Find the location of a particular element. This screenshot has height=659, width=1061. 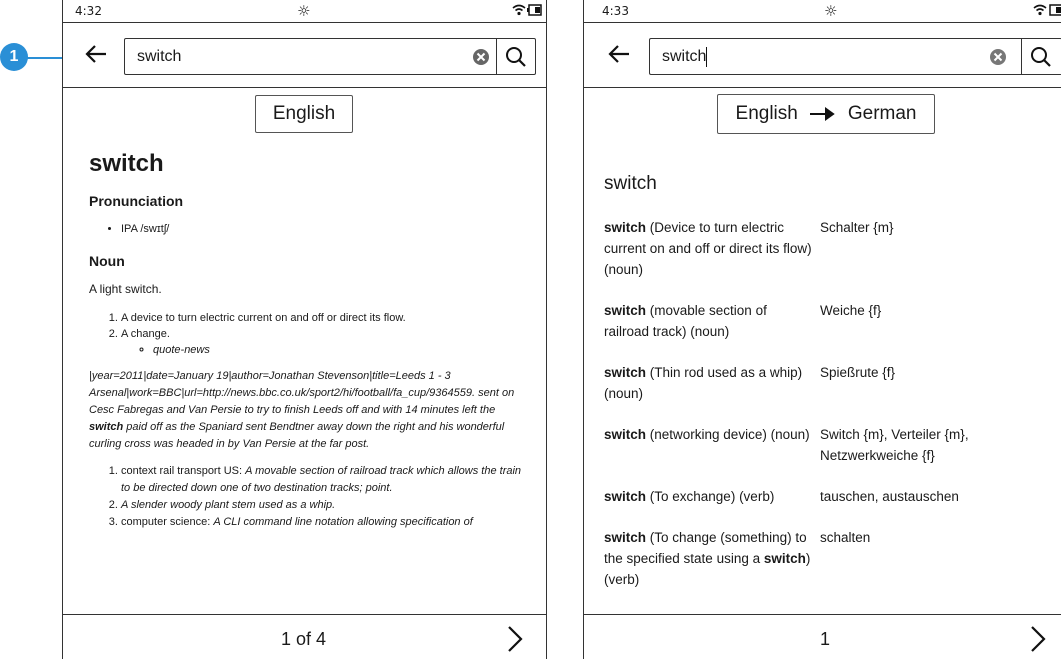

pagination-footer: 1 is located at coordinates (822, 636).